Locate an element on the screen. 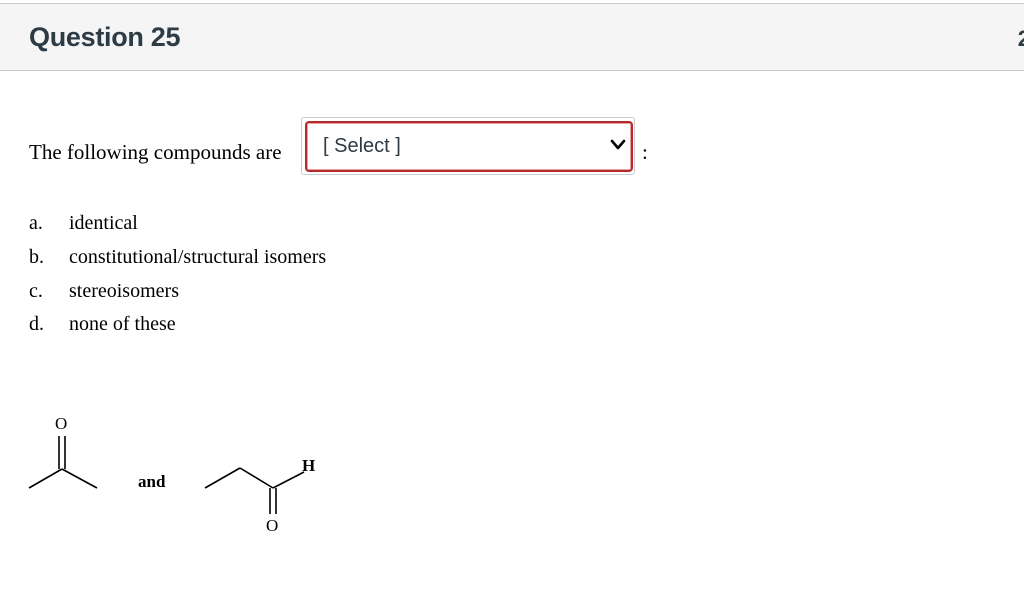  question-header: Question 25 2 is located at coordinates (512, 37).